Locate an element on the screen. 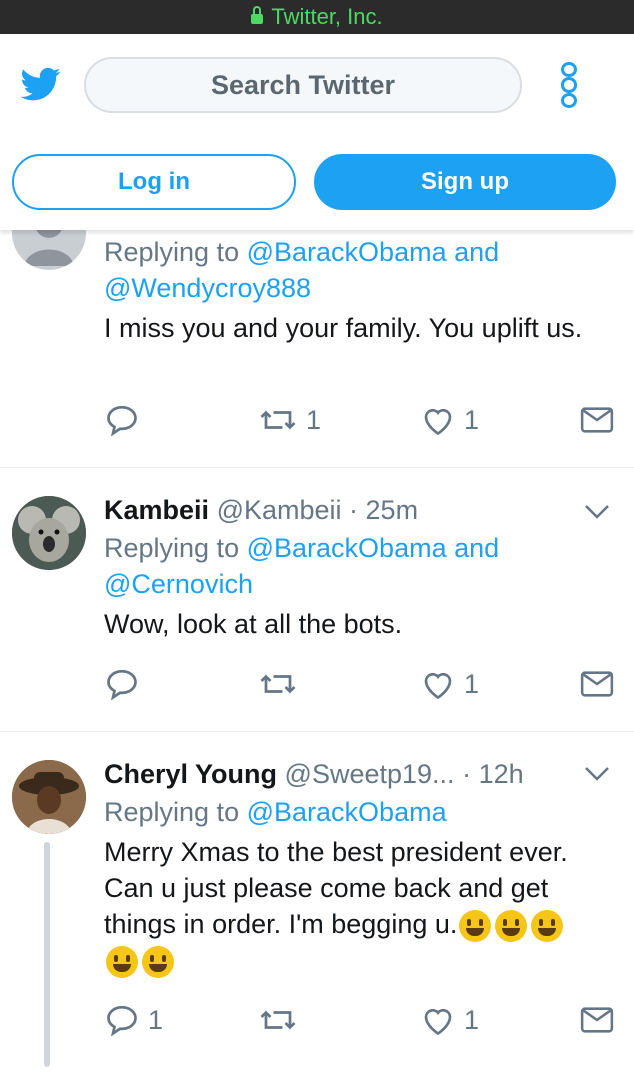 The width and height of the screenshot is (634, 1092). browser-status-bar: Twitter, Inc. is located at coordinates (317, 17).